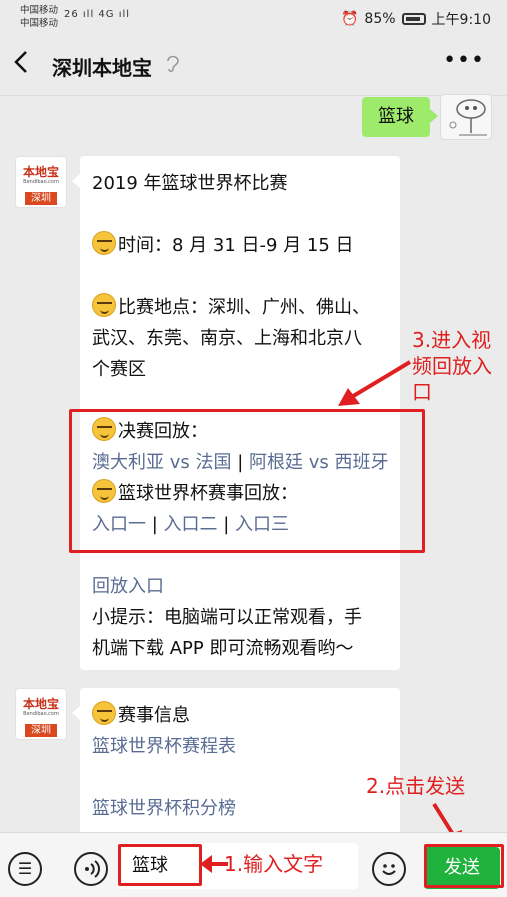  I want to click on annotation-step1: 1.输入文字, so click(274, 864).